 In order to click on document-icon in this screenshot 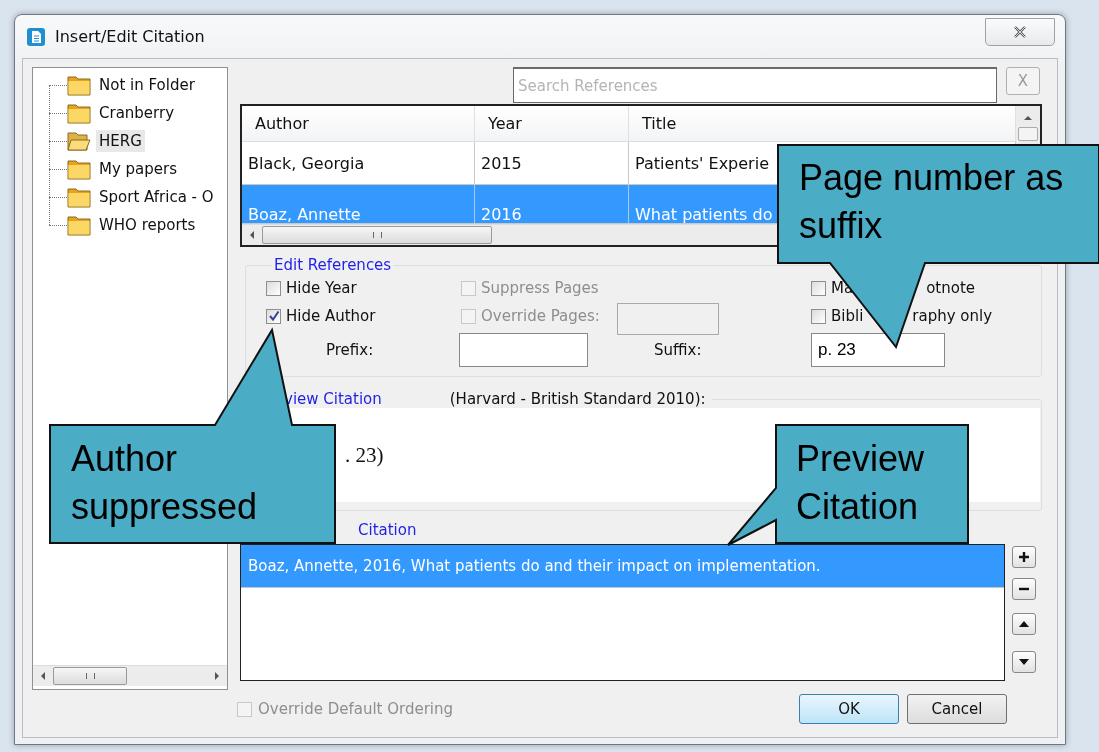, I will do `click(36, 36)`.